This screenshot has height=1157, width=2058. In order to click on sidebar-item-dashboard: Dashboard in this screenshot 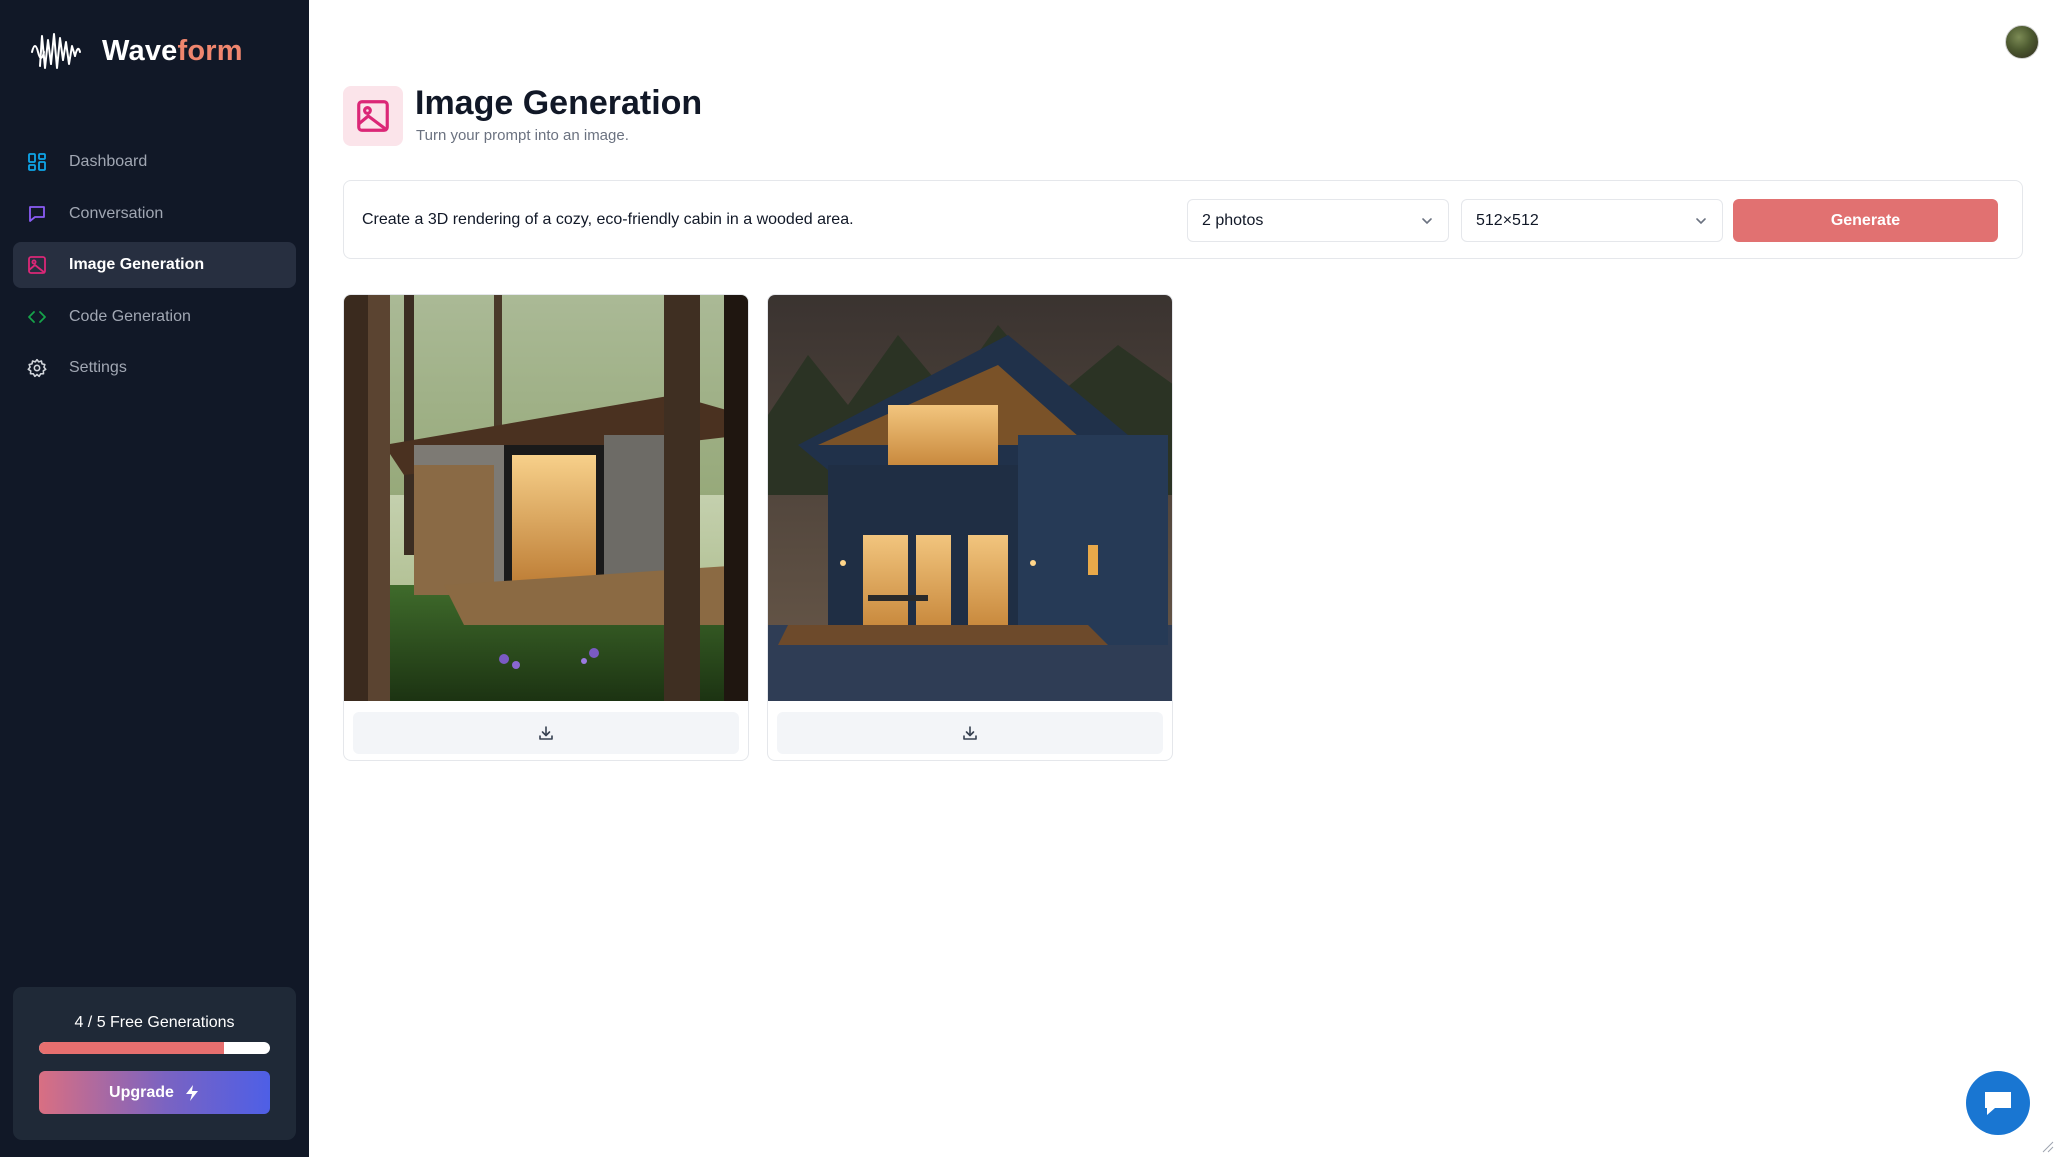, I will do `click(154, 162)`.